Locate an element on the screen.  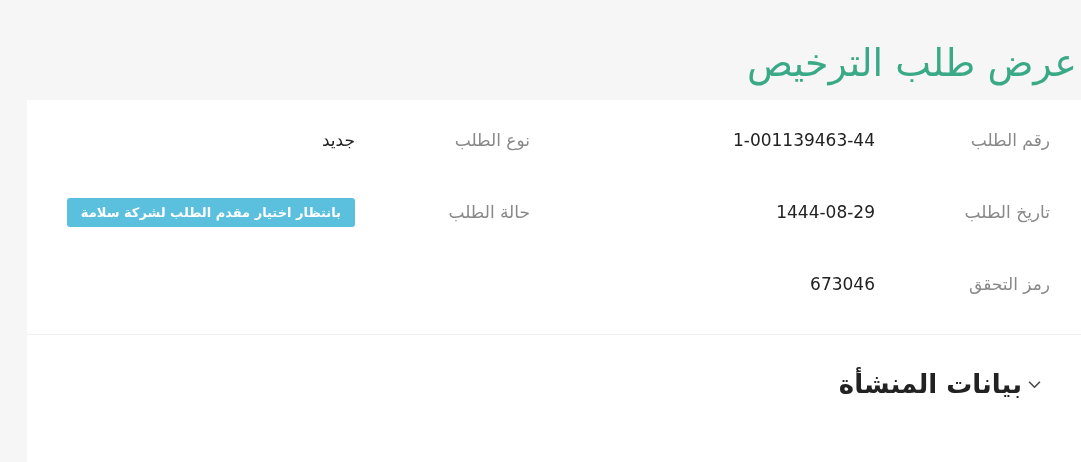
section-title: بيانات المنشأة is located at coordinates (930, 384).